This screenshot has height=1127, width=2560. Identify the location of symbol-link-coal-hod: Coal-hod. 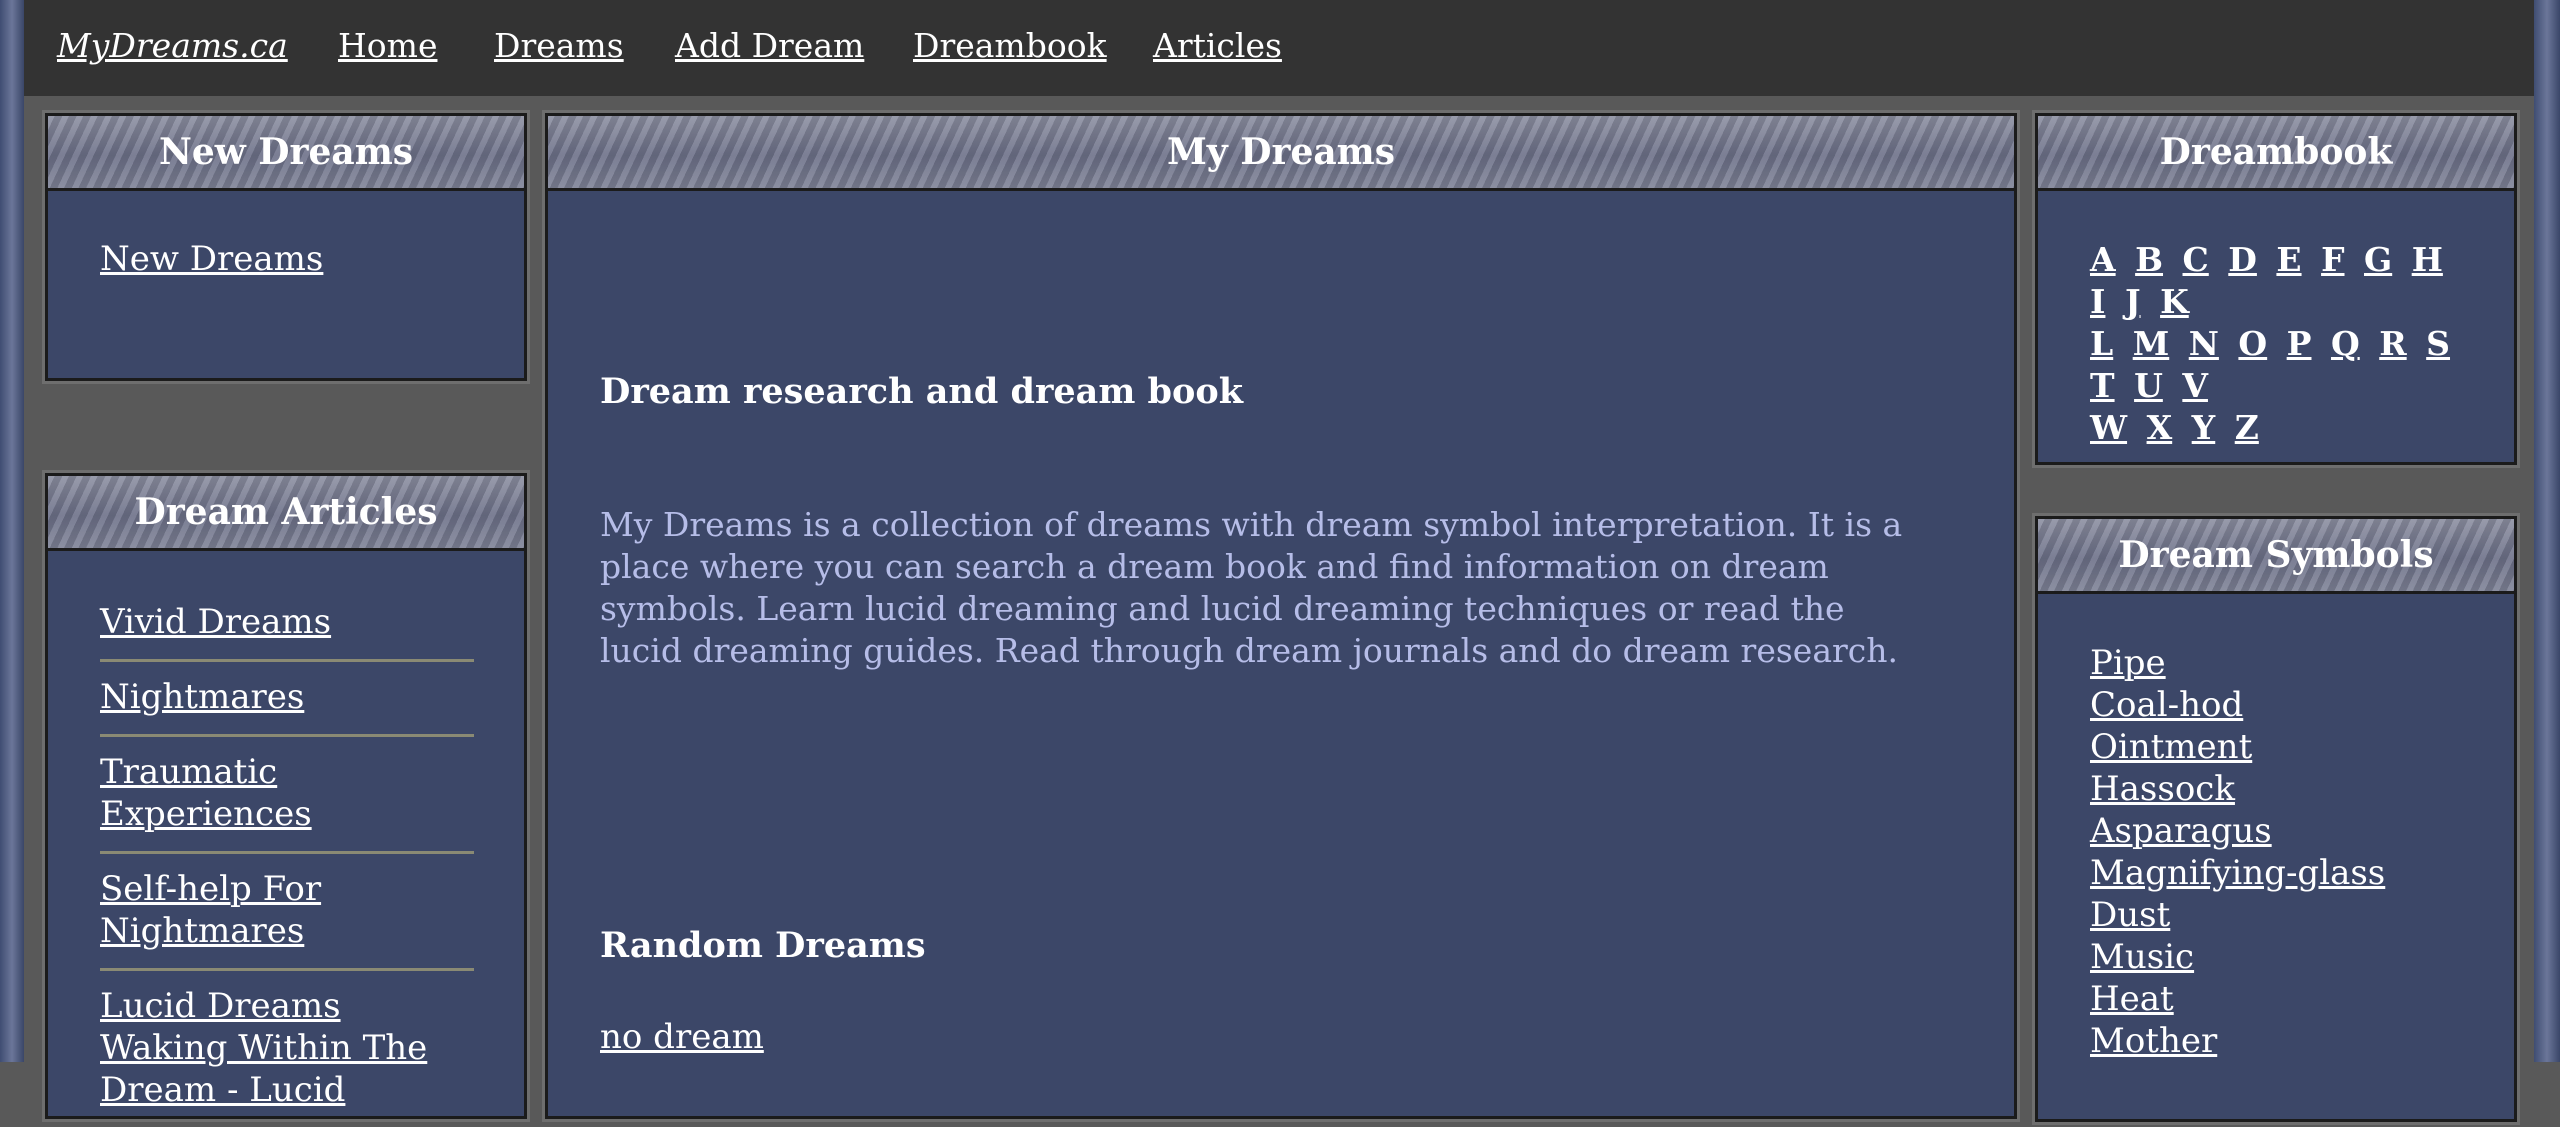
(2166, 705).